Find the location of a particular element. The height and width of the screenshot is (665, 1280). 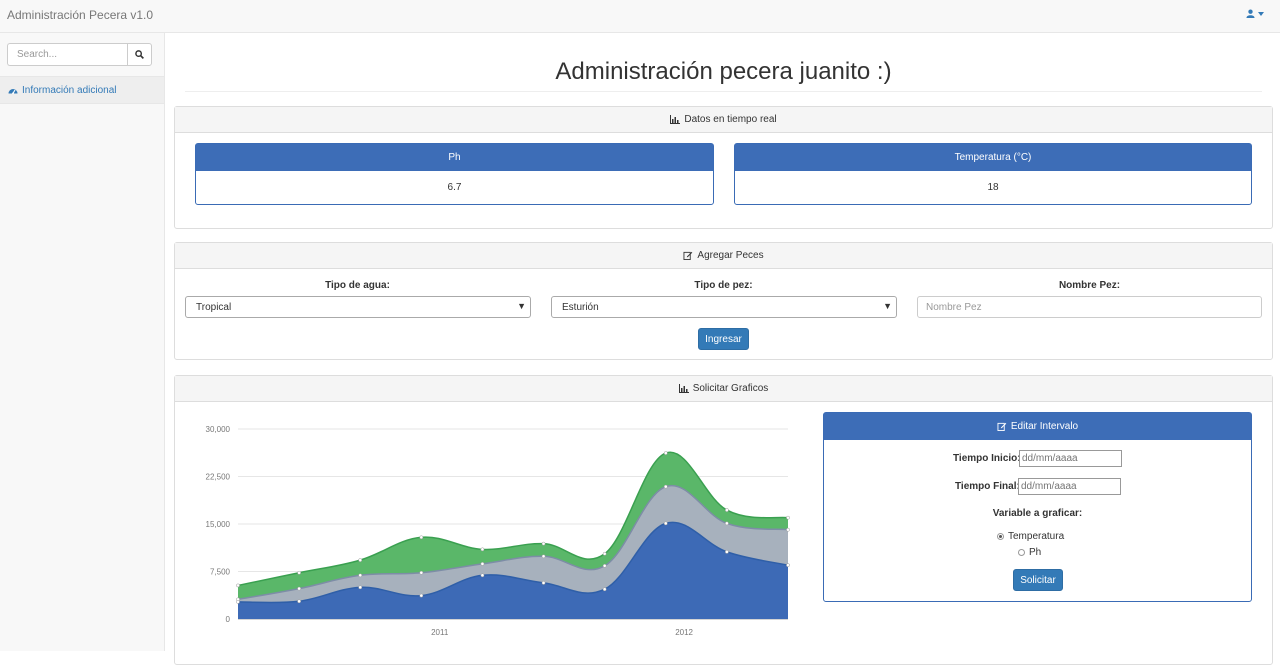

radio-temperatura-label: Temperatura is located at coordinates (1036, 536).